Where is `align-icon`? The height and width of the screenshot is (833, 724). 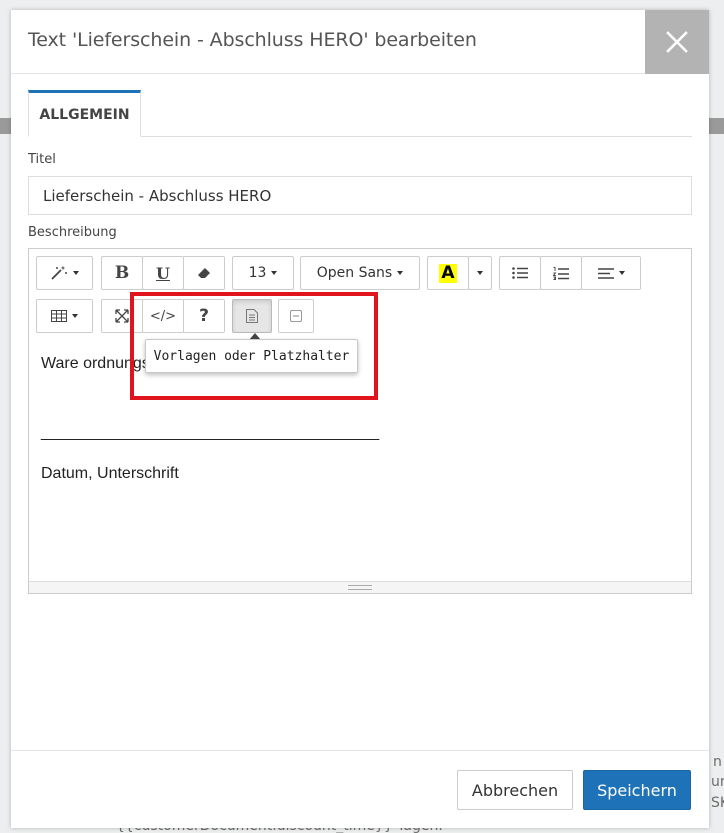
align-icon is located at coordinates (605, 273).